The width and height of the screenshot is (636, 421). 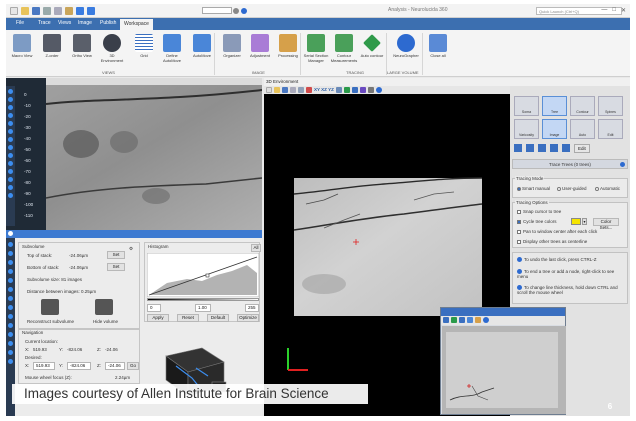 What do you see at coordinates (91, 11) in the screenshot?
I see `redo-icon` at bounding box center [91, 11].